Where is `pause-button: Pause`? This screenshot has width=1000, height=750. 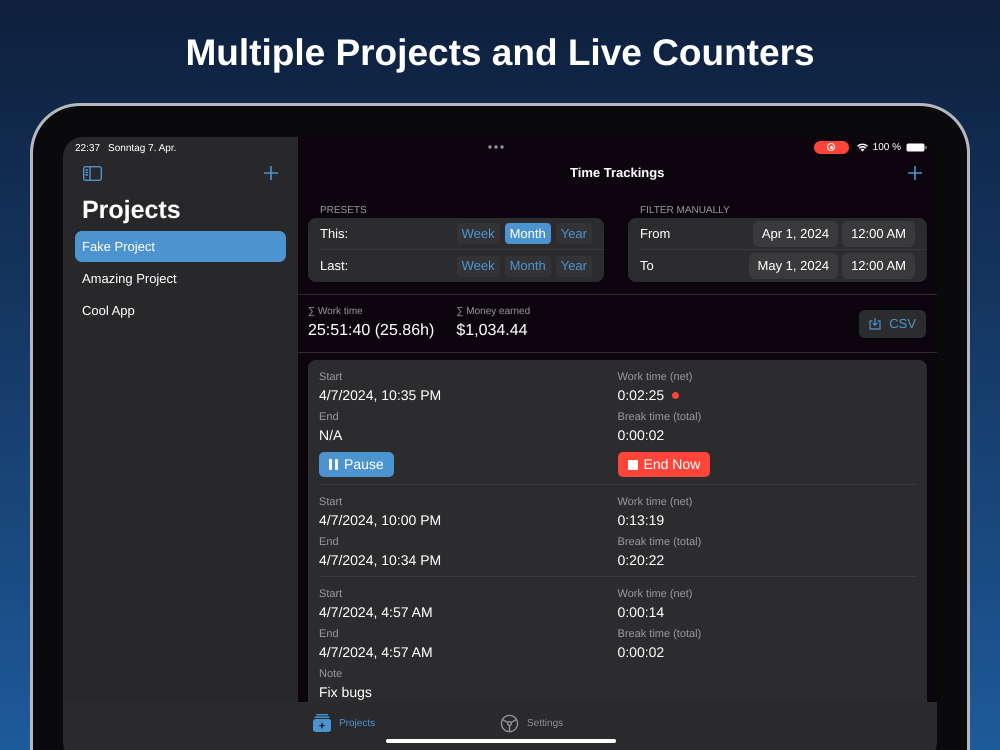 pause-button: Pause is located at coordinates (356, 464).